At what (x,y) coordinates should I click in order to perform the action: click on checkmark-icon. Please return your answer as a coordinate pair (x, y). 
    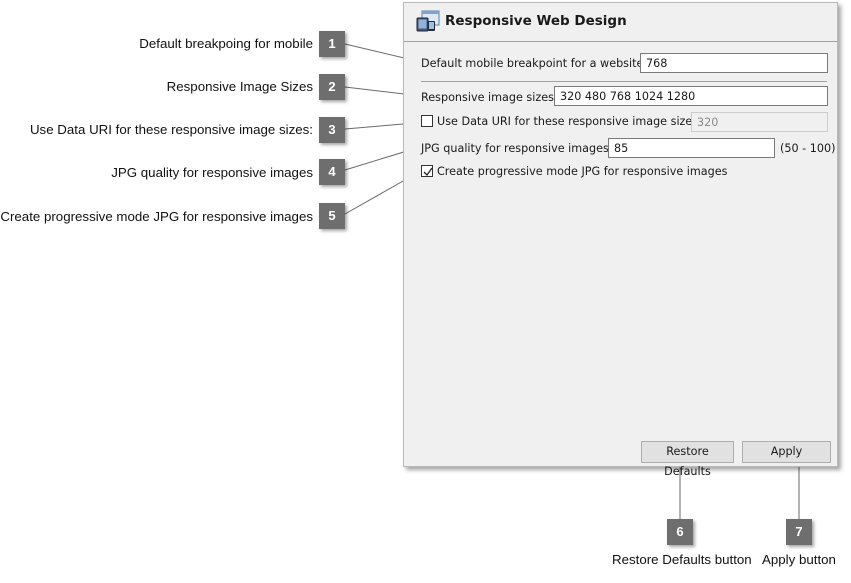
    Looking at the image, I should click on (428, 172).